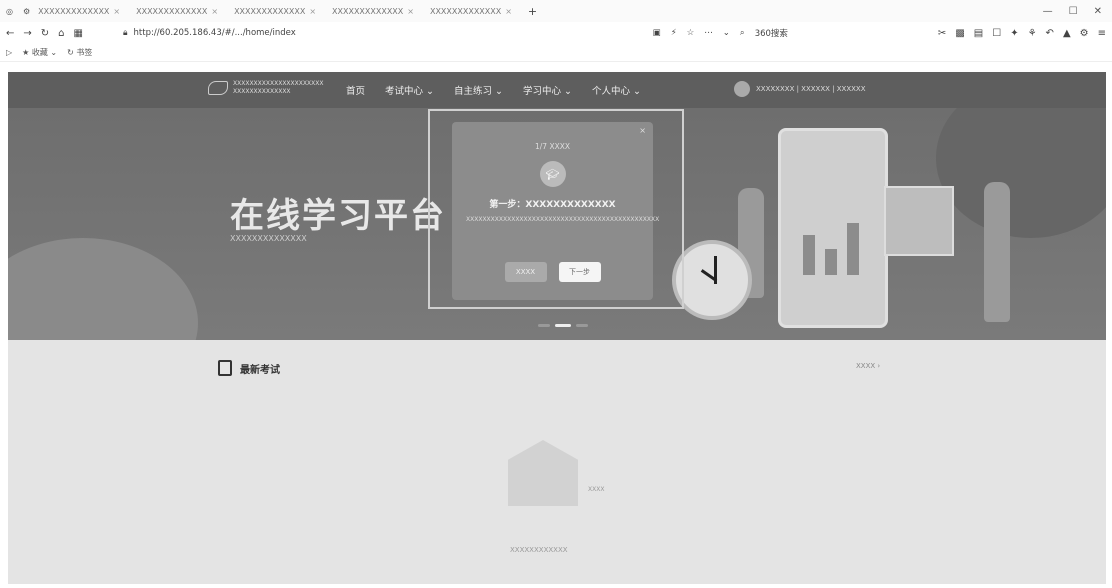 The width and height of the screenshot is (1112, 588). Describe the element at coordinates (868, 366) in the screenshot. I see `view-more-link: XXXX ›` at that location.